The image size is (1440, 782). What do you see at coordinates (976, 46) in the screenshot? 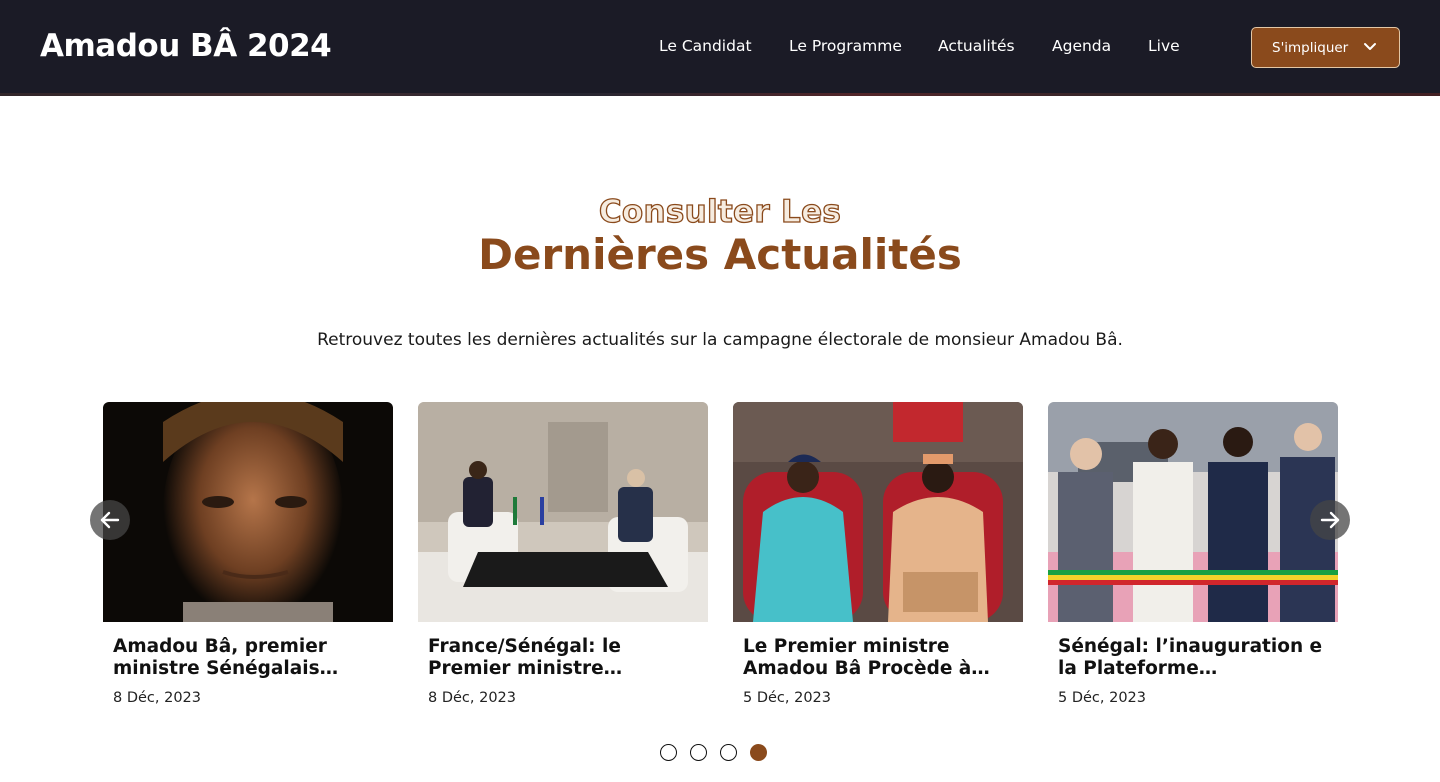
I see `nav-link-actualites: Actualités` at bounding box center [976, 46].